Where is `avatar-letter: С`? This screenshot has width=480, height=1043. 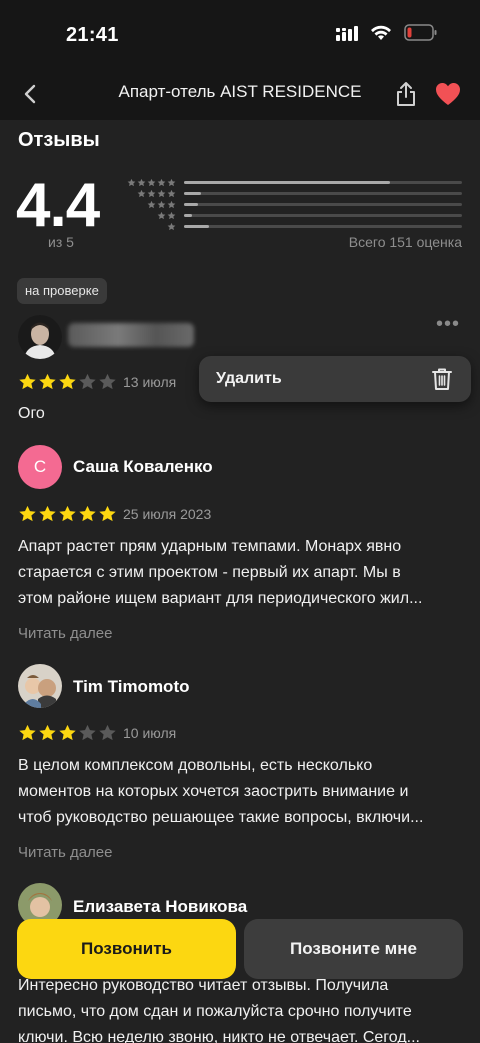 avatar-letter: С is located at coordinates (40, 466).